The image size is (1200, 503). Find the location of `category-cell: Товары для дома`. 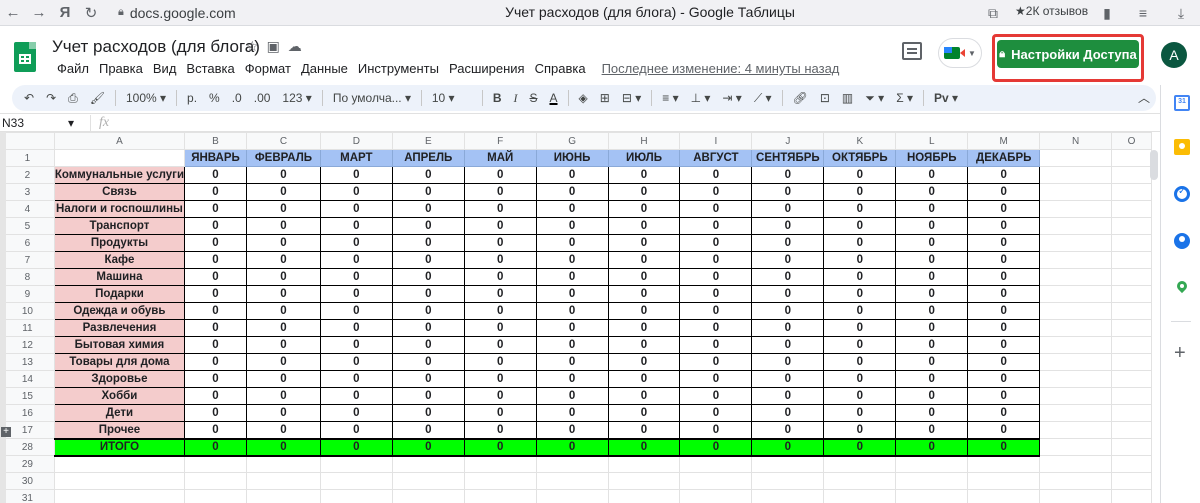

category-cell: Товары для дома is located at coordinates (119, 362).